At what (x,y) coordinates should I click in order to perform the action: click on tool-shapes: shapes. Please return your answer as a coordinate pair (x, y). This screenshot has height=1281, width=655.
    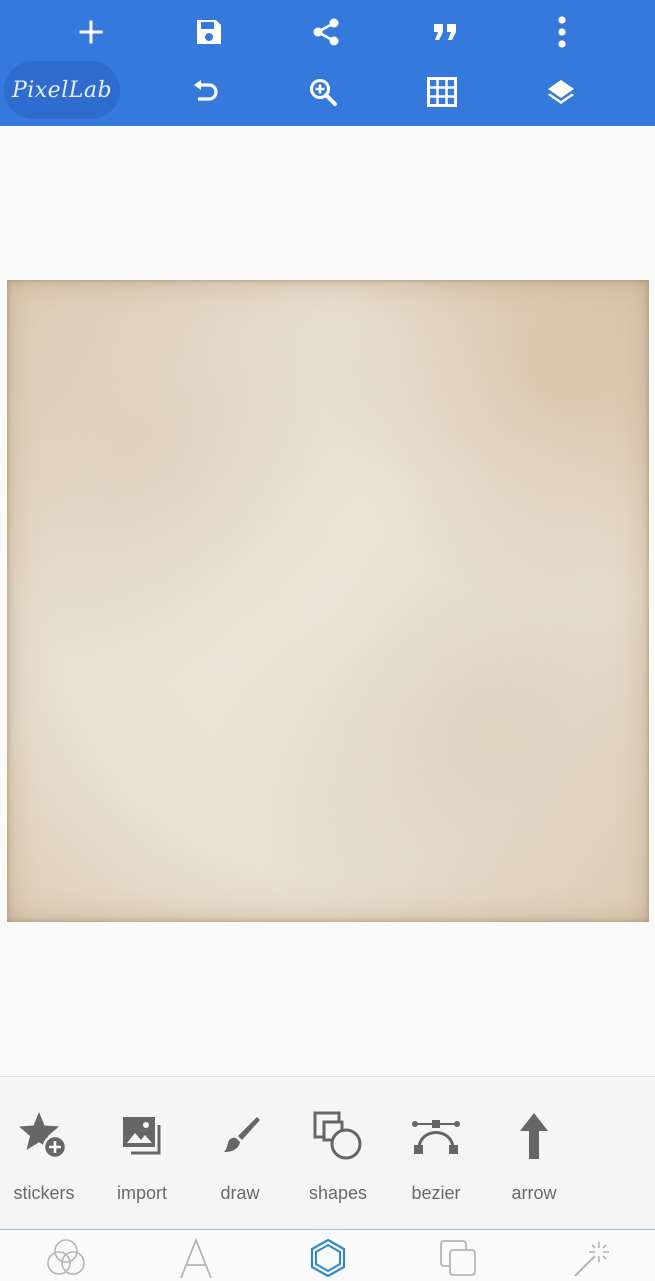
    Looking at the image, I should click on (338, 1162).